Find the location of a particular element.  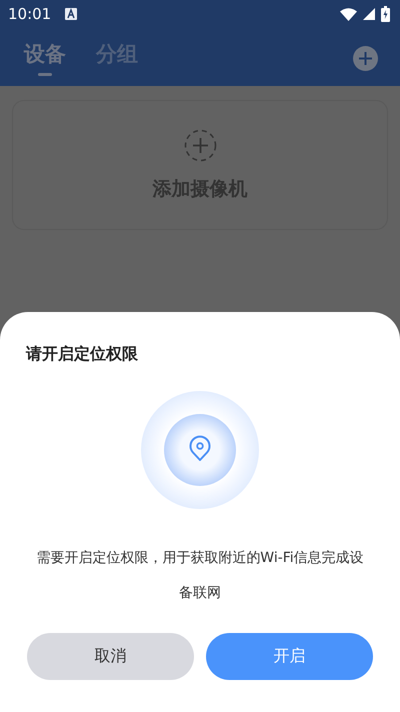

tab: 设备 is located at coordinates (45, 58).